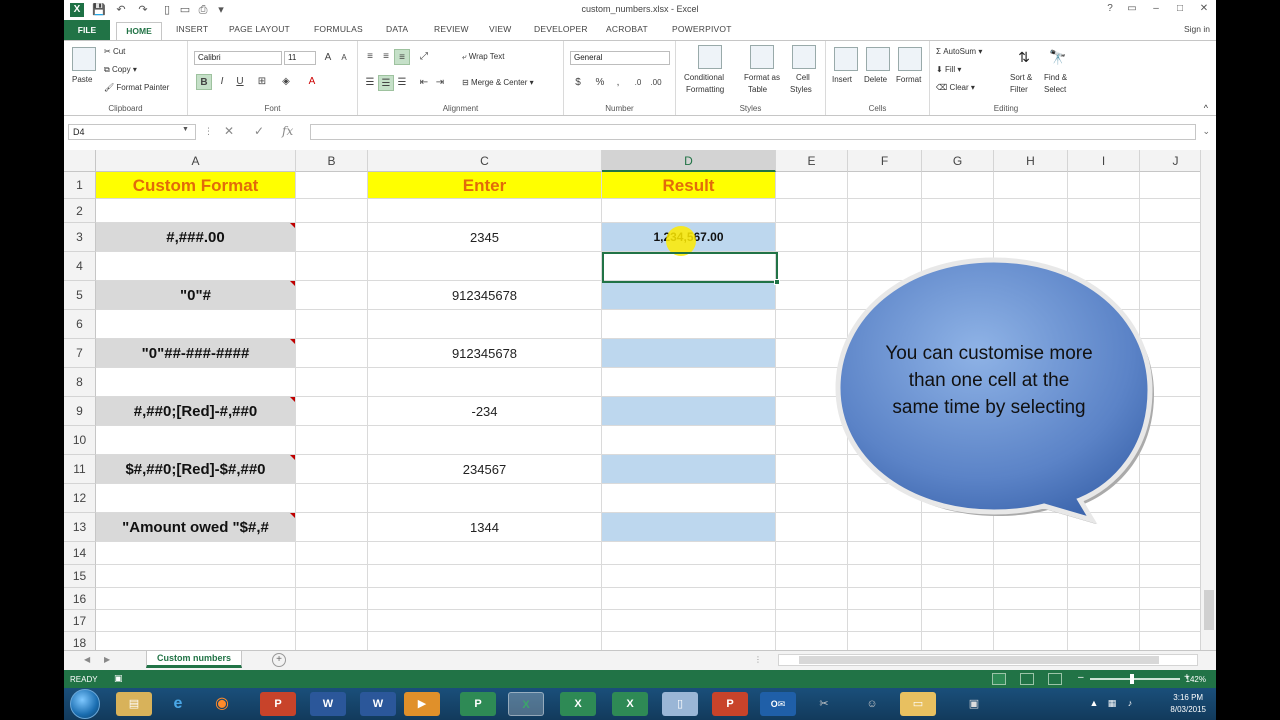 Image resolution: width=1280 pixels, height=720 pixels. Describe the element at coordinates (958, 553) in the screenshot. I see `cell-g14` at that location.